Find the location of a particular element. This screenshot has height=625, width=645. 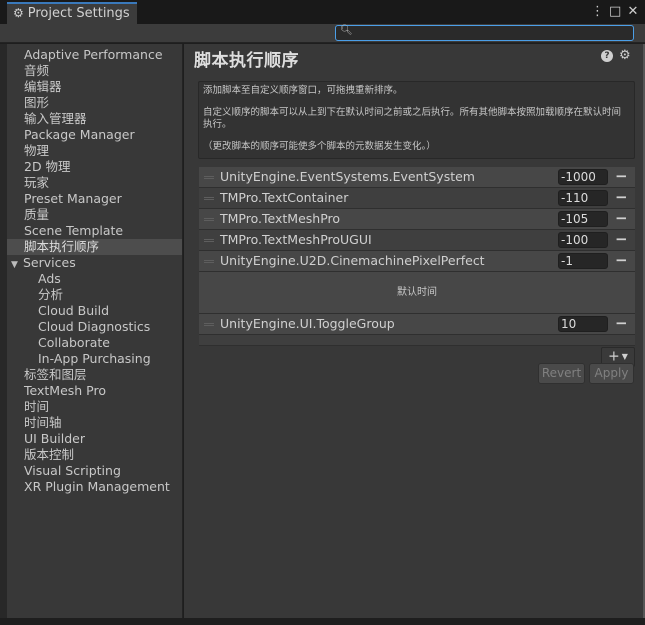

sidebar-item: 音频 is located at coordinates (94, 71).